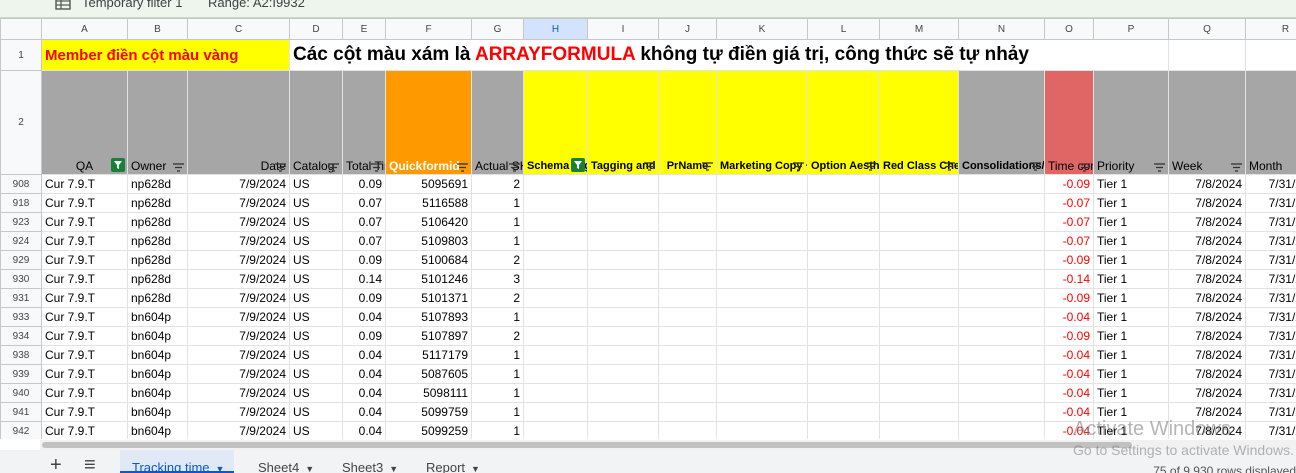 Image resolution: width=1296 pixels, height=473 pixels. What do you see at coordinates (587, 445) in the screenshot?
I see `scrollbar-thumb` at bounding box center [587, 445].